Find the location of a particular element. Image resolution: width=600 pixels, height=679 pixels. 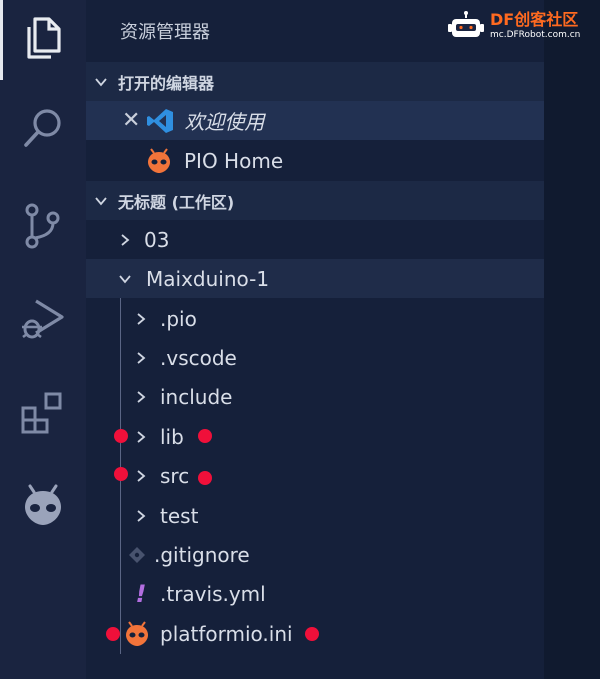

editor-area is located at coordinates (572, 339).